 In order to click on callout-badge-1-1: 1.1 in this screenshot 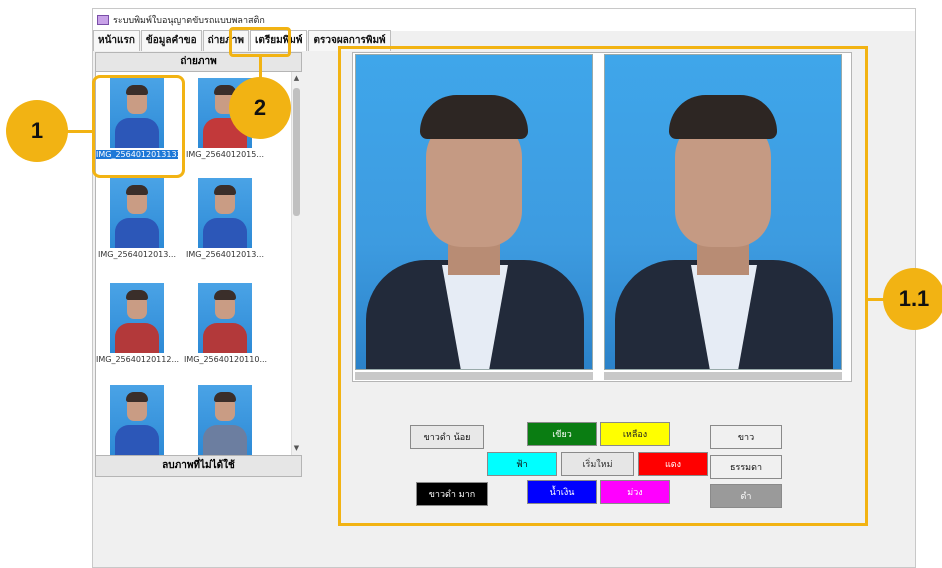, I will do `click(912, 299)`.